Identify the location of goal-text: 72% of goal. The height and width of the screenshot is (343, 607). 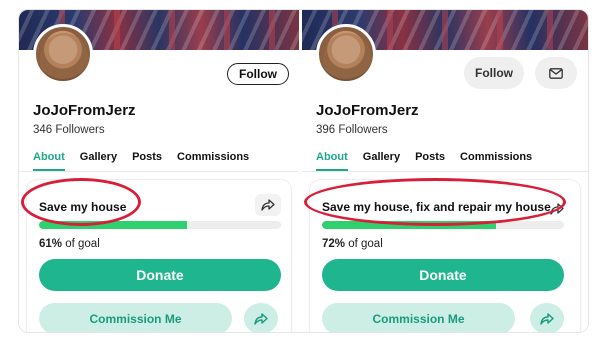
(352, 244).